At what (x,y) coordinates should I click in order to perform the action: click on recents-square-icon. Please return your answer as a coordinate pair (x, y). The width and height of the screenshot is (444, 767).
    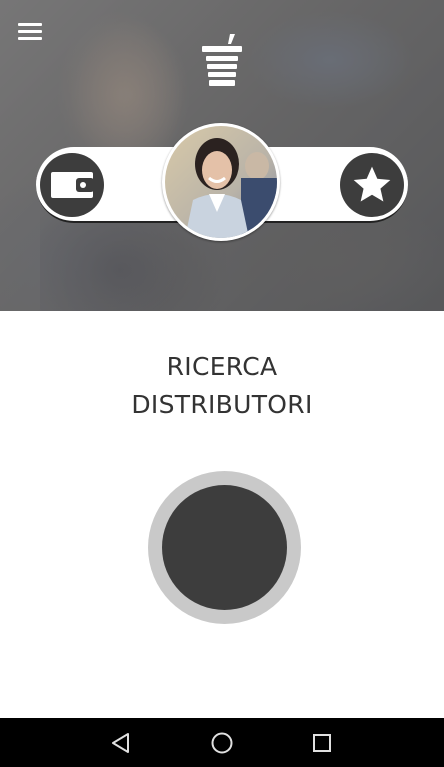
    Looking at the image, I should click on (322, 743).